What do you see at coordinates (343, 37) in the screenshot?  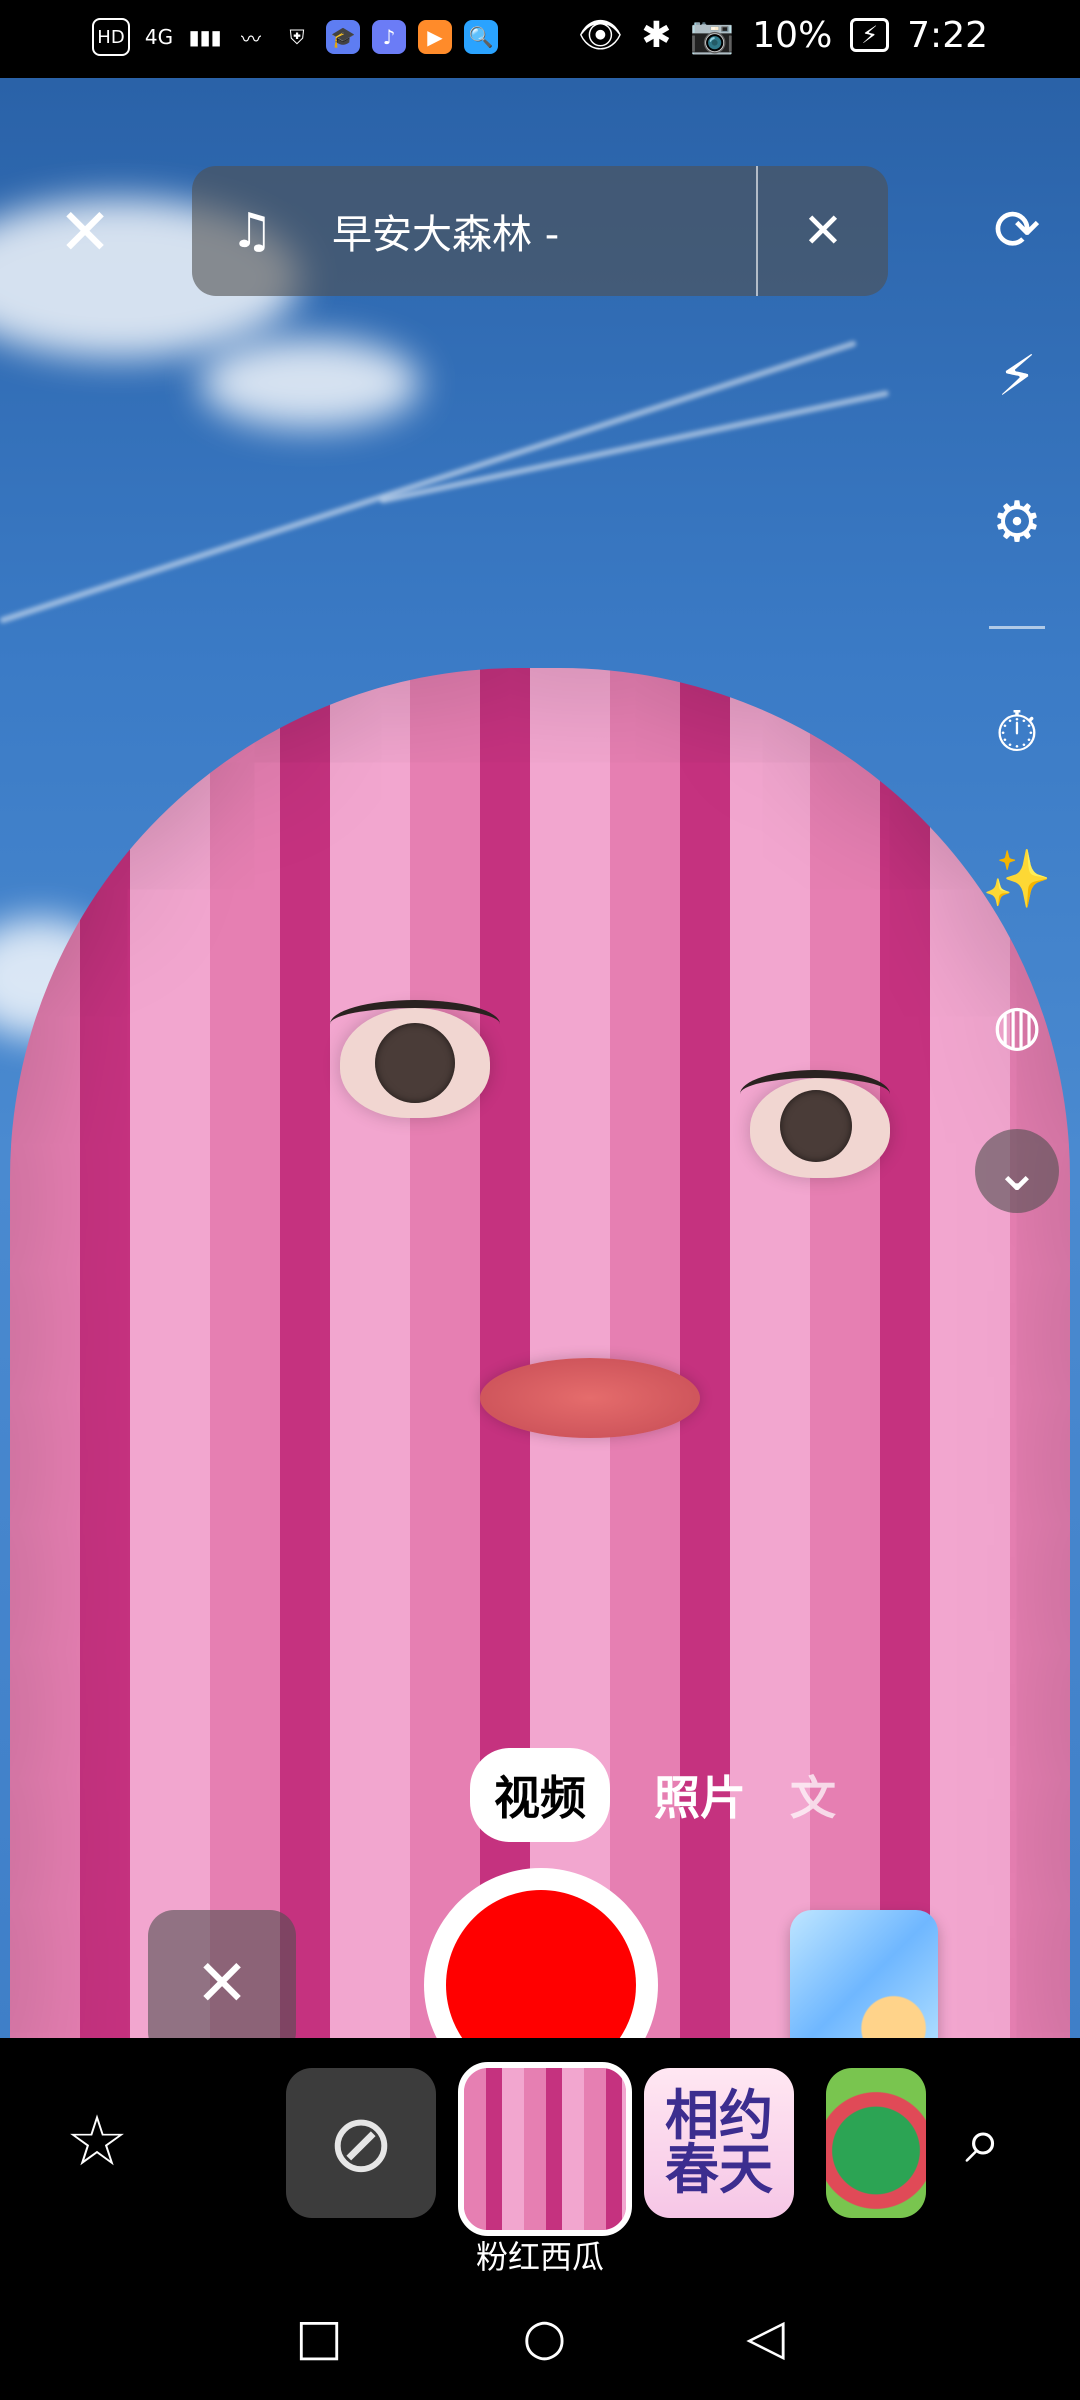 I see `app-hat-icon: 🎓` at bounding box center [343, 37].